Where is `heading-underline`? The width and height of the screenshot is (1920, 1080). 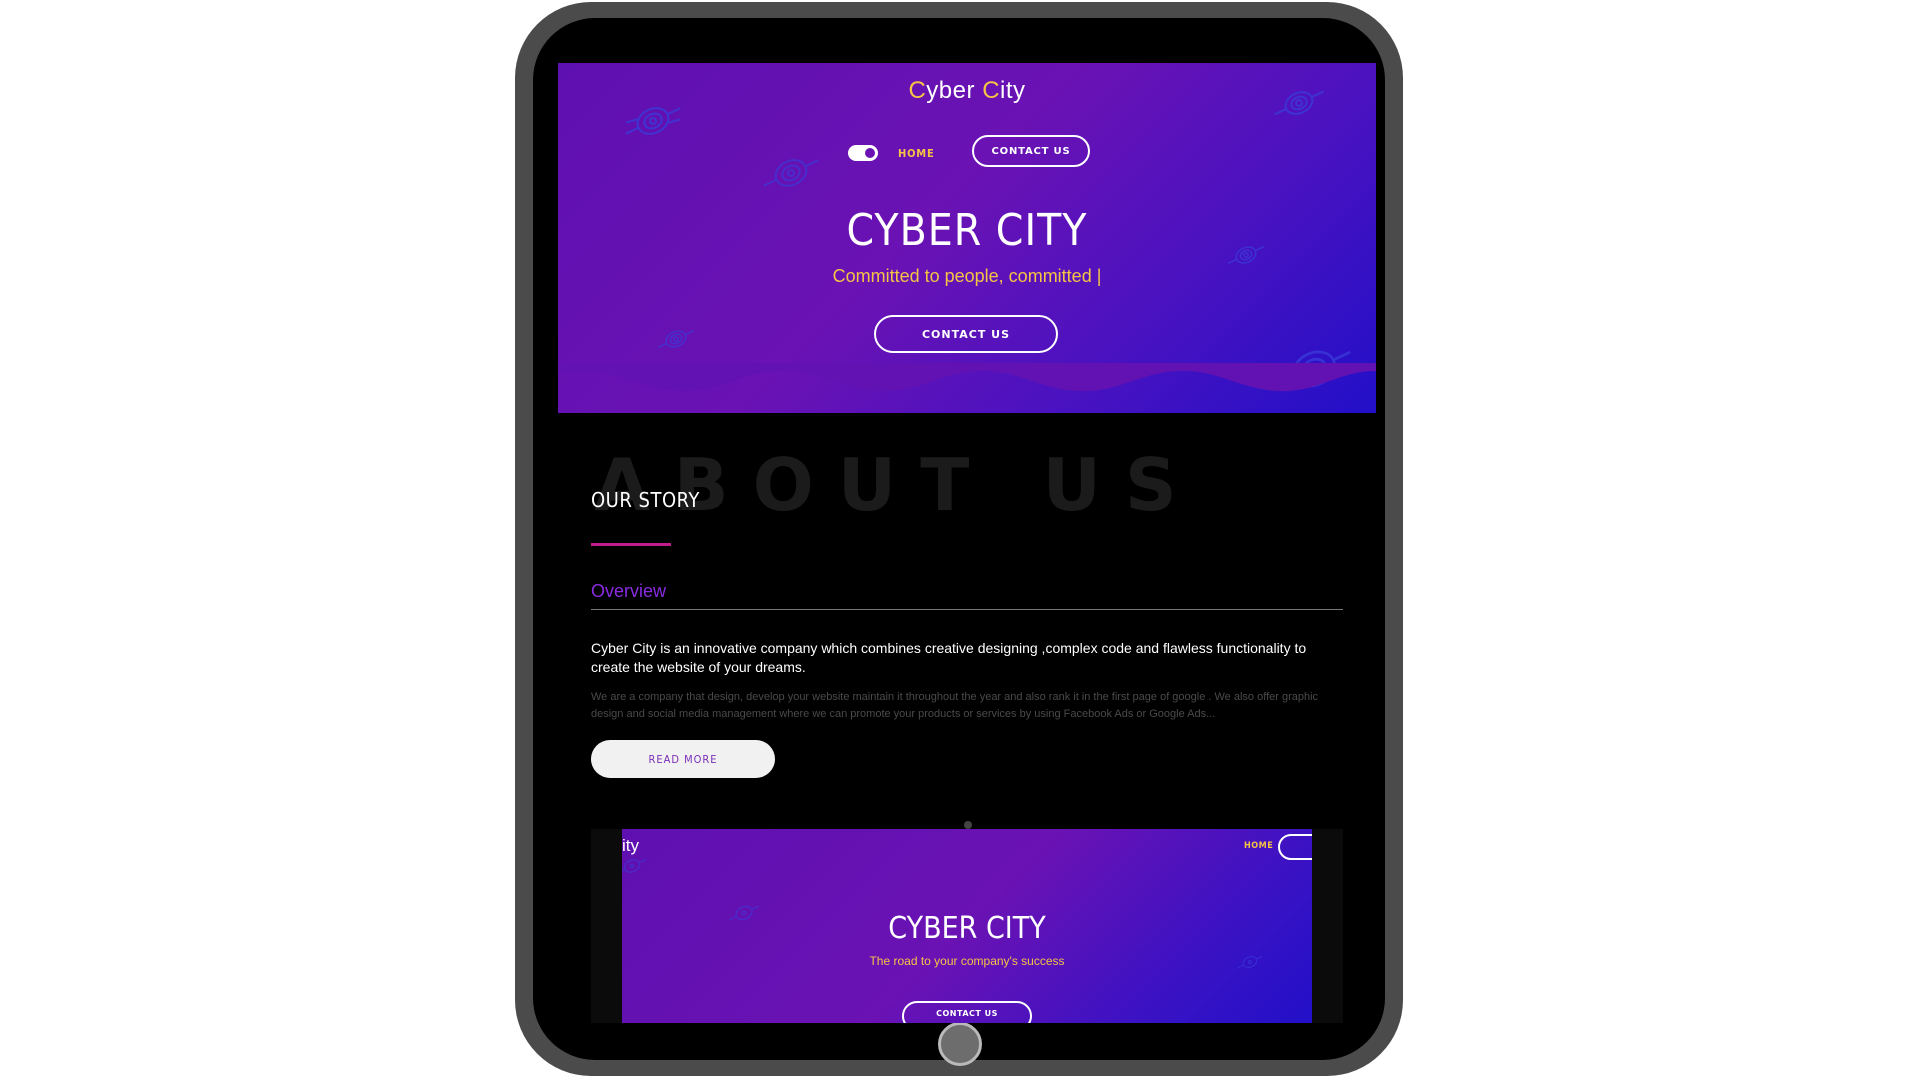
heading-underline is located at coordinates (631, 544).